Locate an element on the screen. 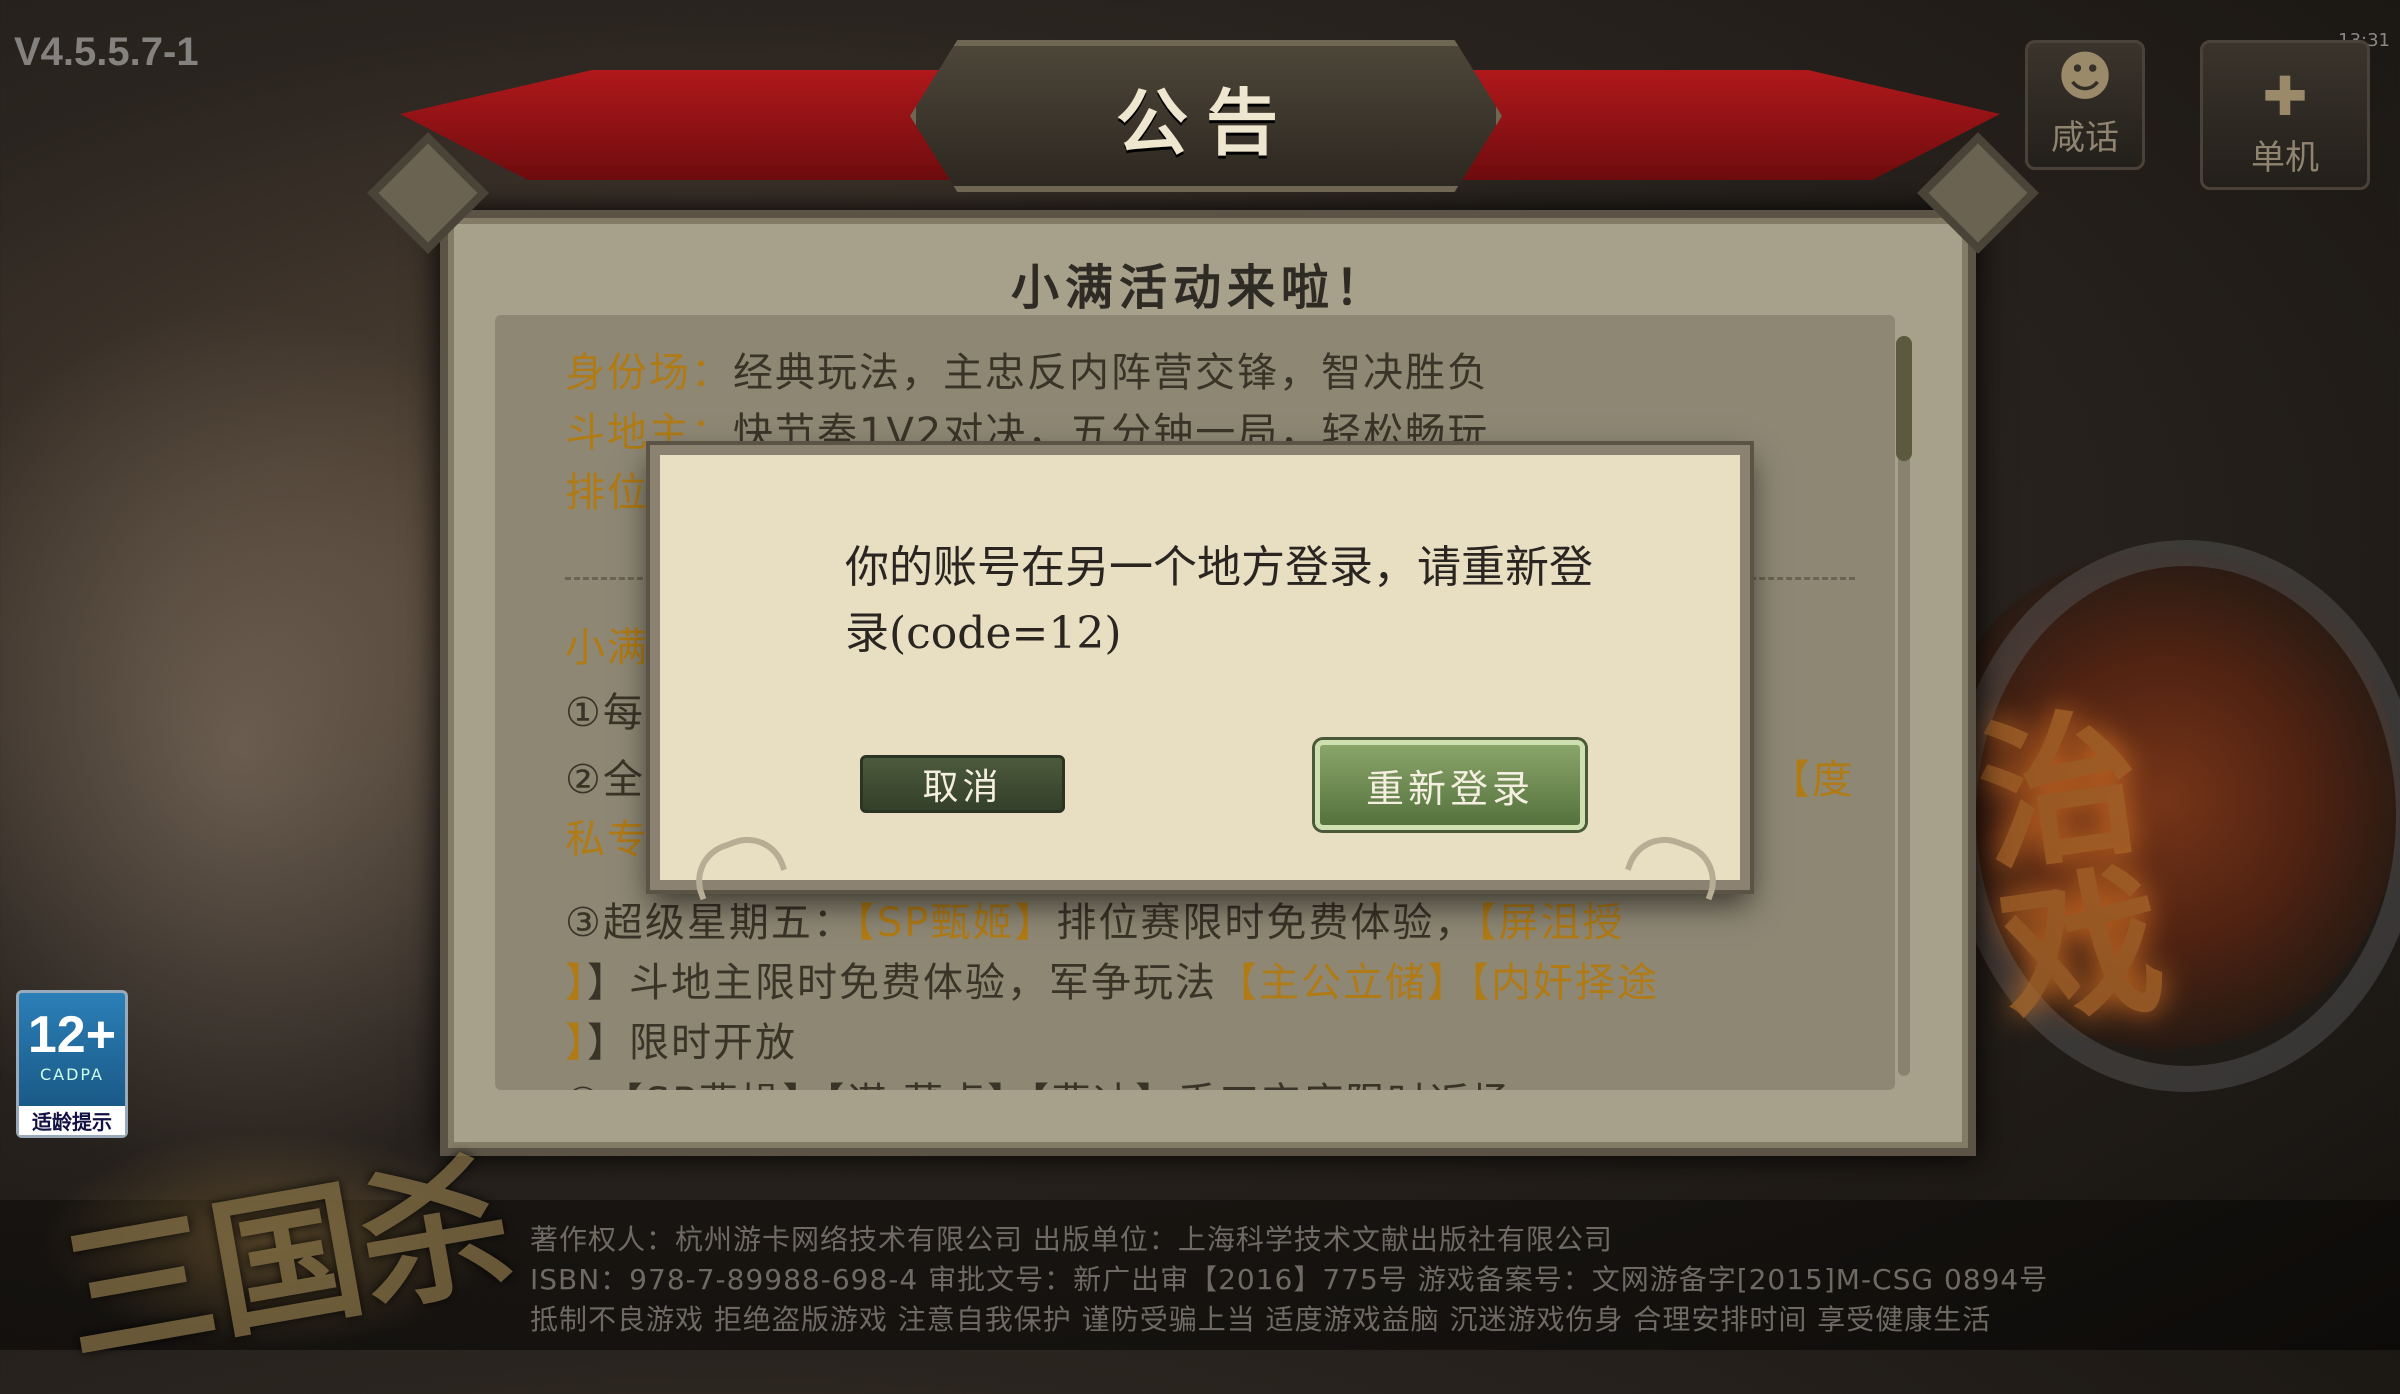 The height and width of the screenshot is (1394, 2400). age-rating-badge: 12+ CADPA 适龄提示 is located at coordinates (72, 1064).